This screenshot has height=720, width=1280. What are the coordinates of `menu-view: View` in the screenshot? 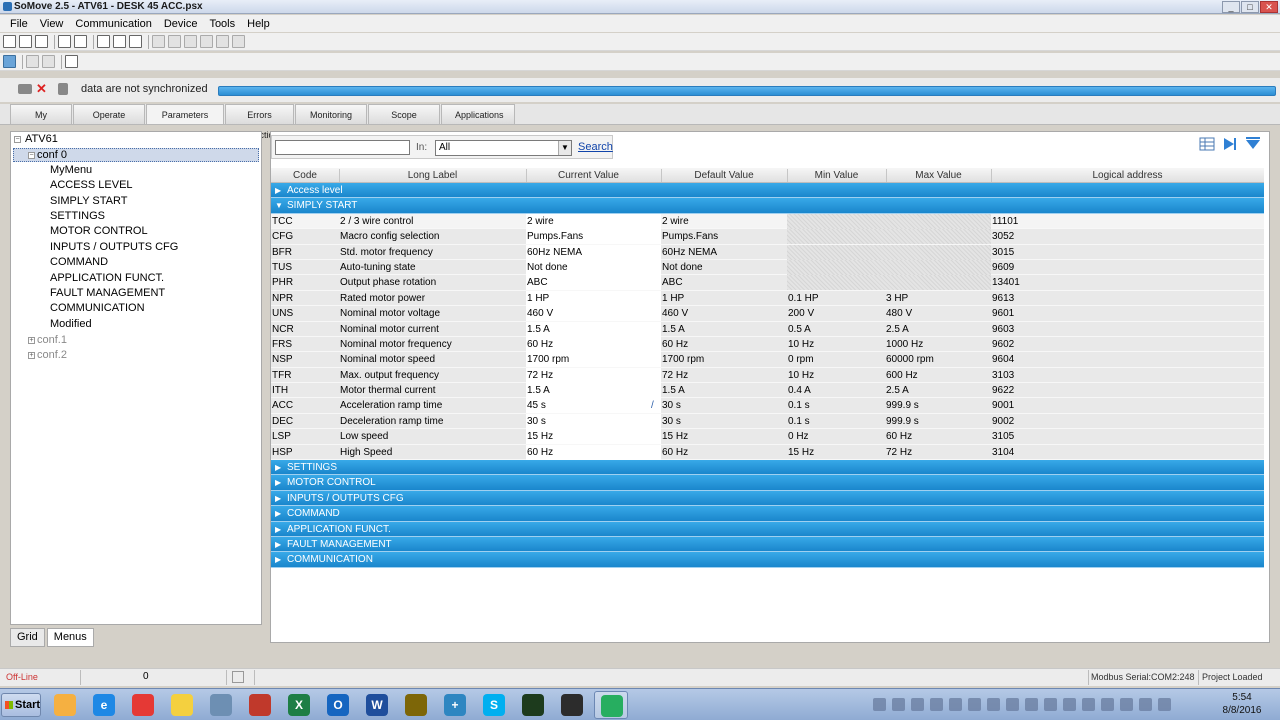 It's located at (52, 24).